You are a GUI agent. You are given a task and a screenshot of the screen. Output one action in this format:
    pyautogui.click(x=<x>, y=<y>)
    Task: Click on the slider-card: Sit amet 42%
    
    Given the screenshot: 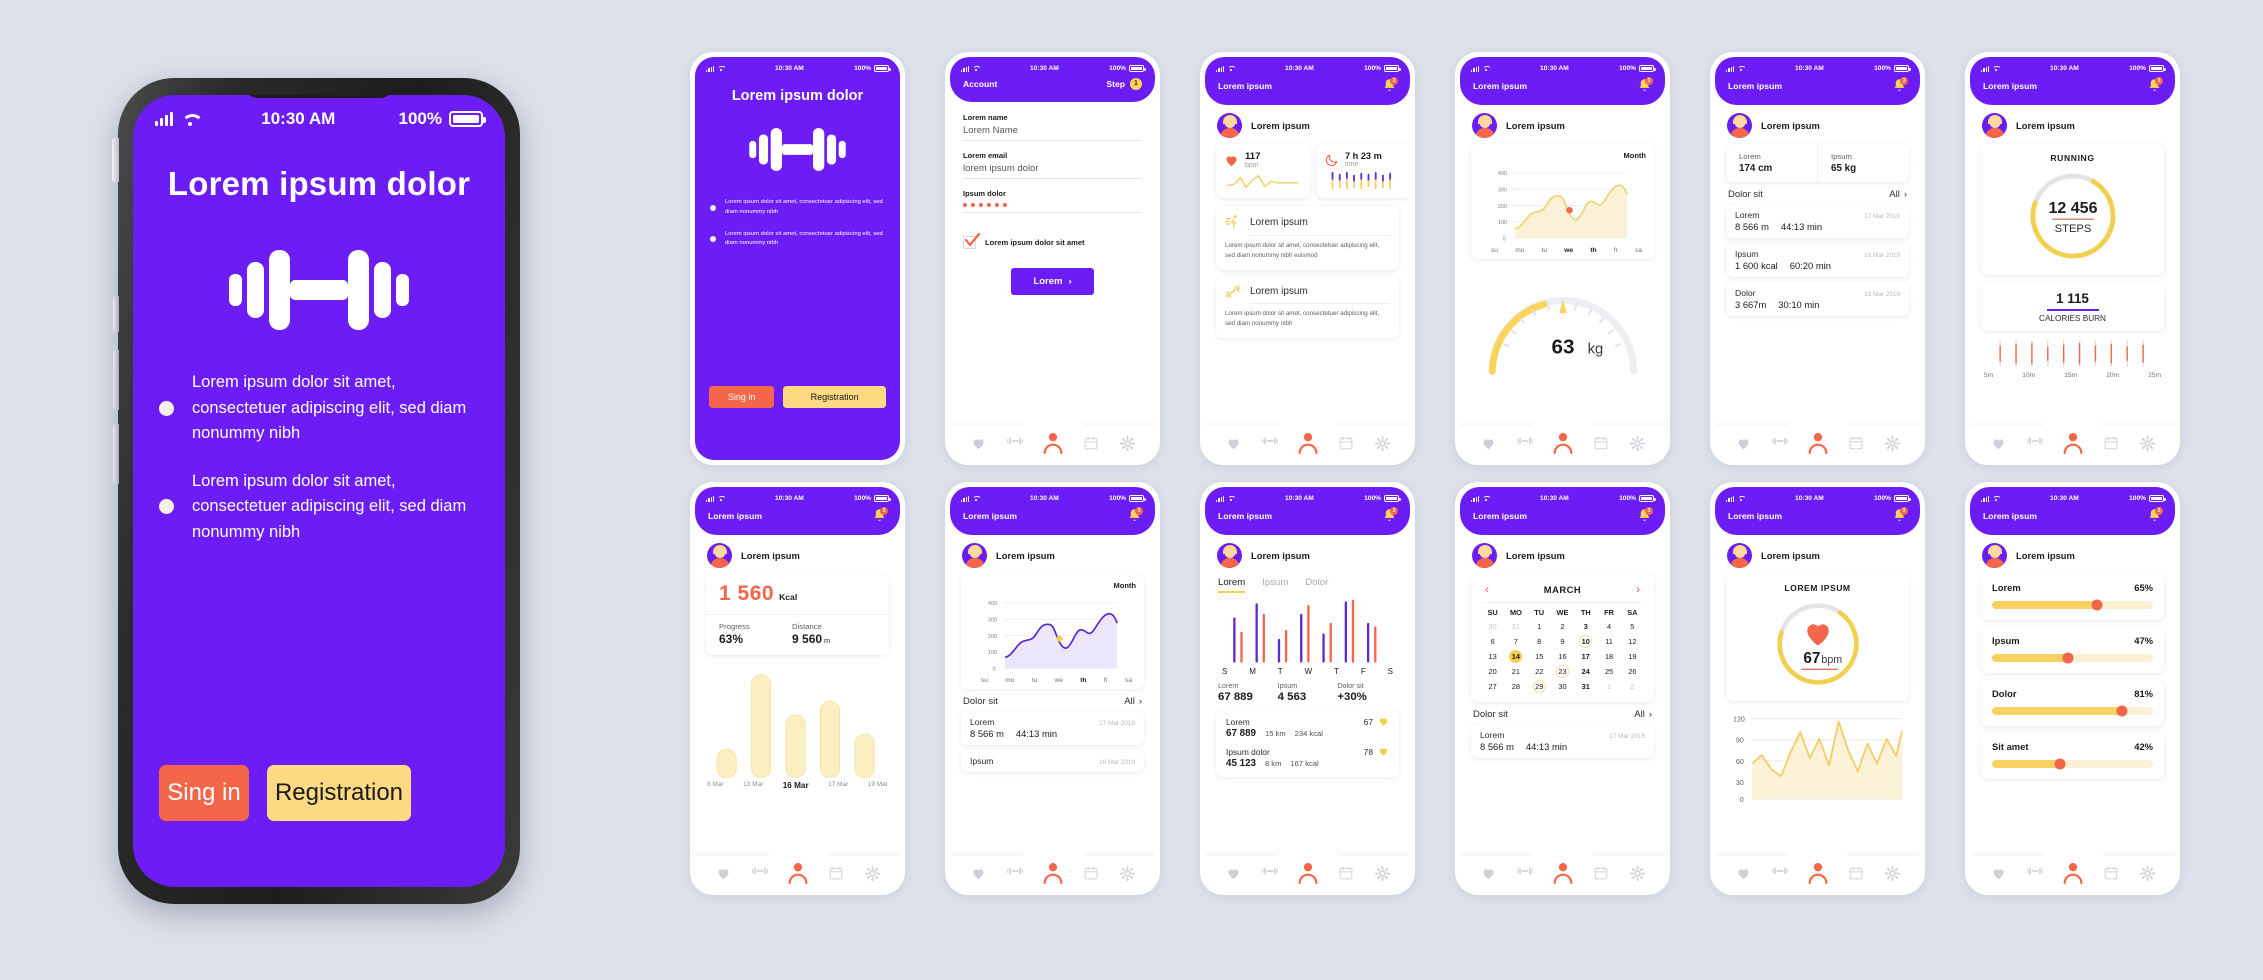 What is the action you would take?
    pyautogui.click(x=2072, y=756)
    